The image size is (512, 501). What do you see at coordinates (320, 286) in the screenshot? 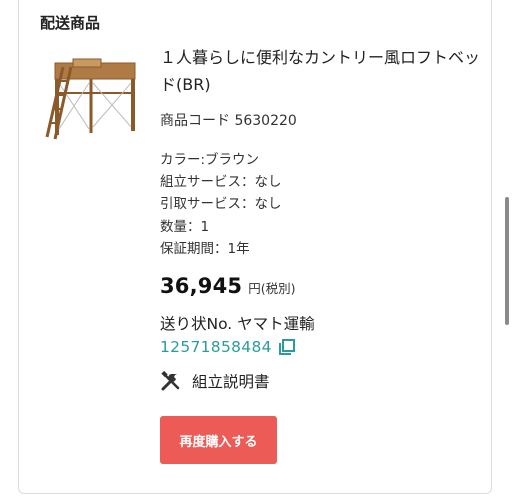
I see `price-row: 36,945 円(税別)` at bounding box center [320, 286].